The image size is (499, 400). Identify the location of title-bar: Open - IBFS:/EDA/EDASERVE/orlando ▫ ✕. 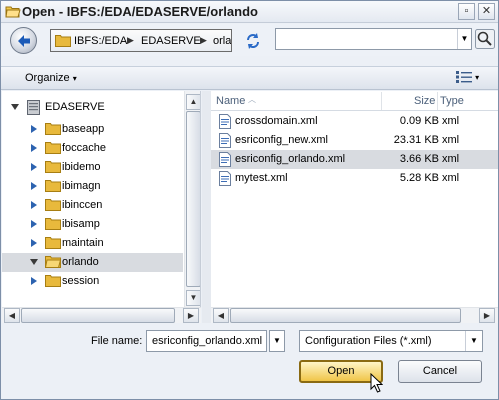
(249, 12).